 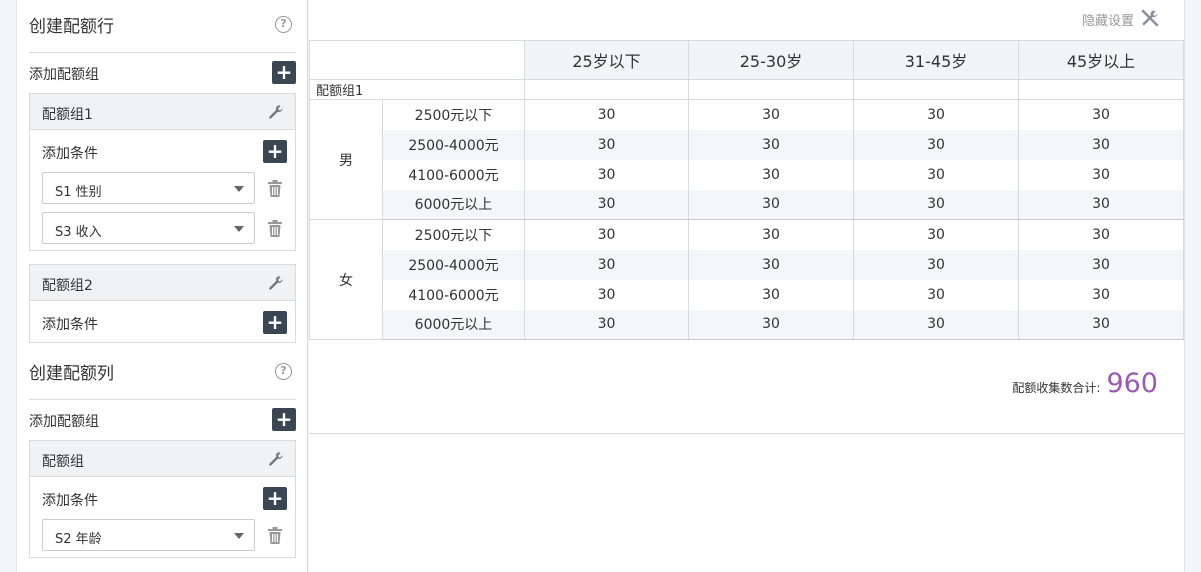 What do you see at coordinates (78, 539) in the screenshot?
I see `condition-select-value: S2 年龄` at bounding box center [78, 539].